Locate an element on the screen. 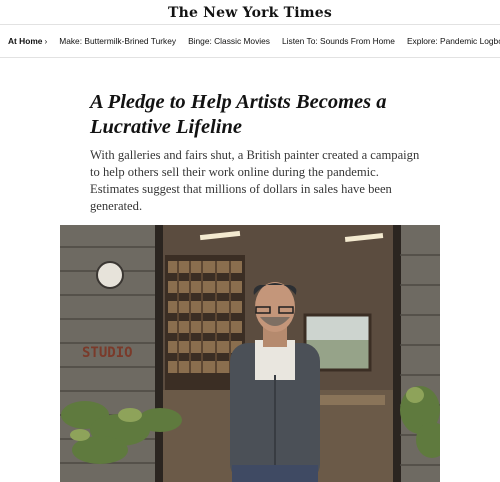 Image resolution: width=500 pixels, height=482 pixels. nav-at-home-label: At Home is located at coordinates (25, 41).